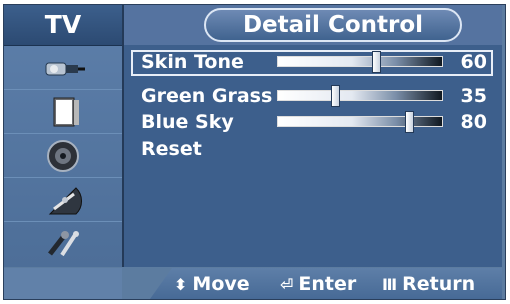 The image size is (510, 304). I want to click on satellite-dish-icon, so click(63, 200).